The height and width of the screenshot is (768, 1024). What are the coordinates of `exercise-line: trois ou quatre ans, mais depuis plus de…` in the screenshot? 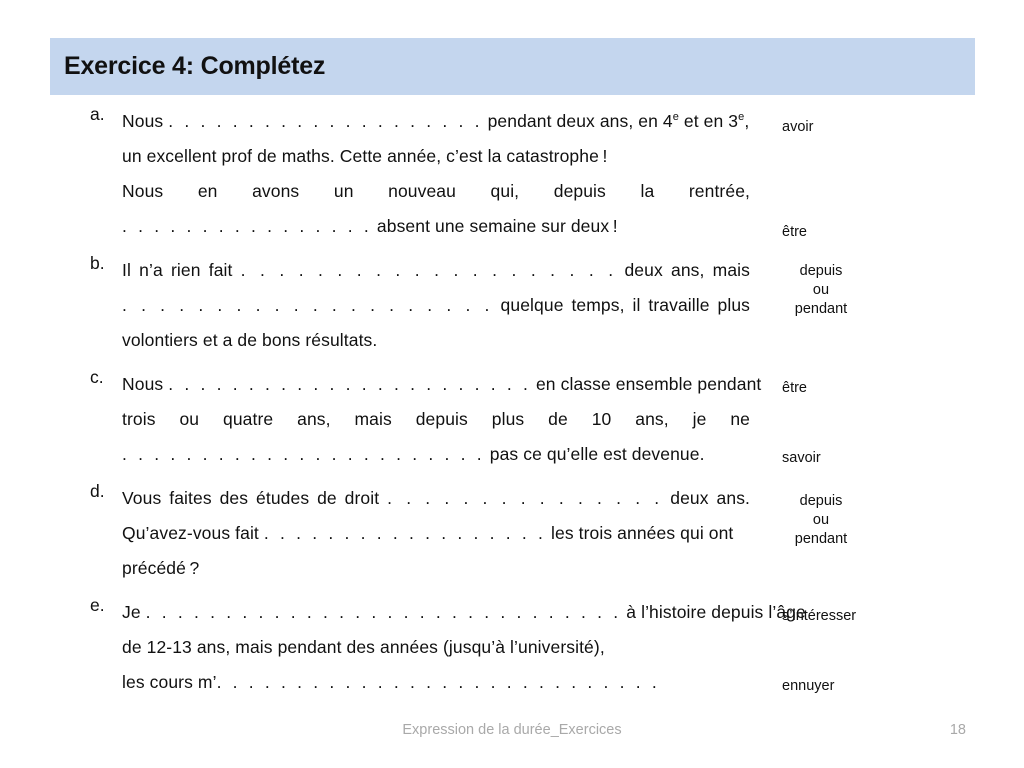 It's located at (436, 419).